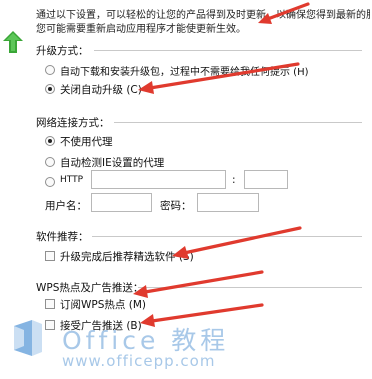  What do you see at coordinates (284, 13) in the screenshot?
I see `arrow-top` at bounding box center [284, 13].